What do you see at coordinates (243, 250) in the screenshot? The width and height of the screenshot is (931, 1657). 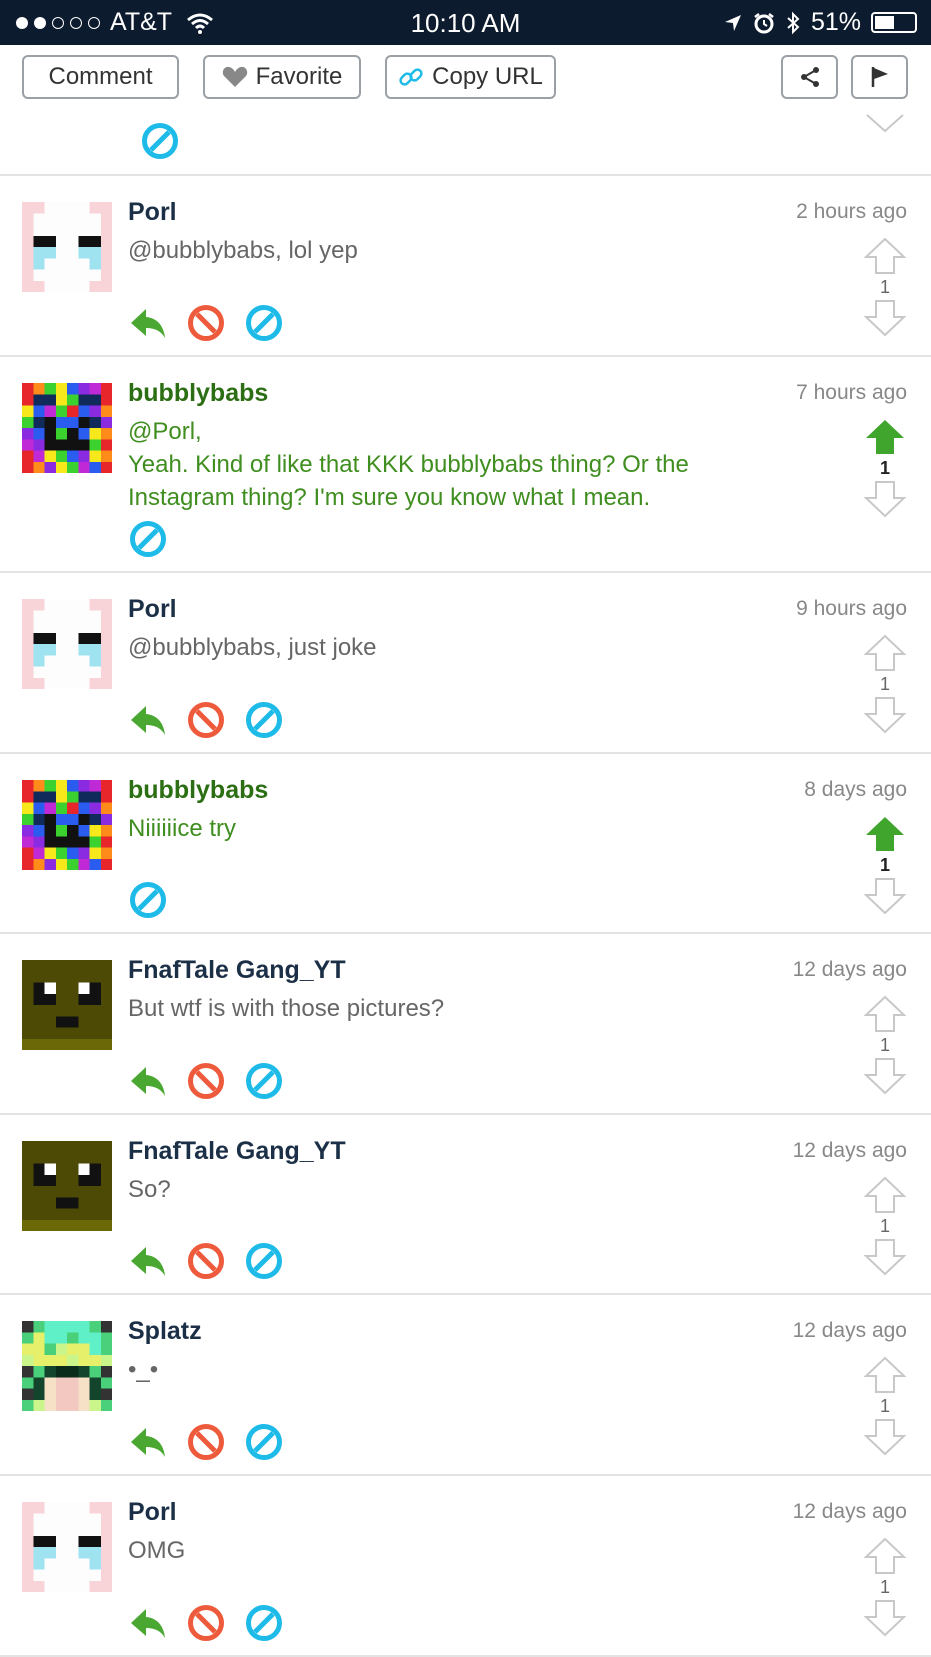 I see `comment-text: @bubblybabs, lol yep` at bounding box center [243, 250].